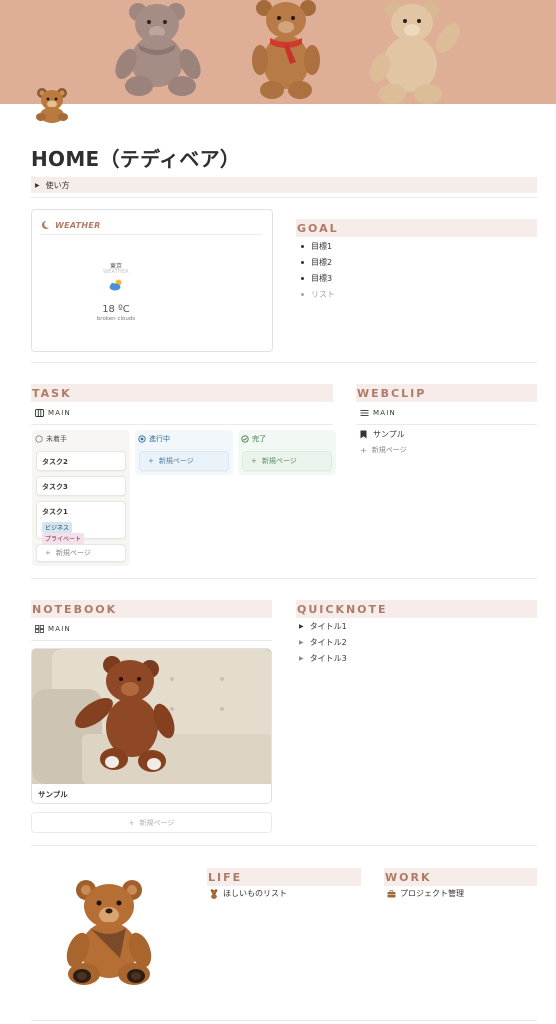 The height and width of the screenshot is (1024, 556). What do you see at coordinates (63, 538) in the screenshot?
I see `tag-private: プライベート` at bounding box center [63, 538].